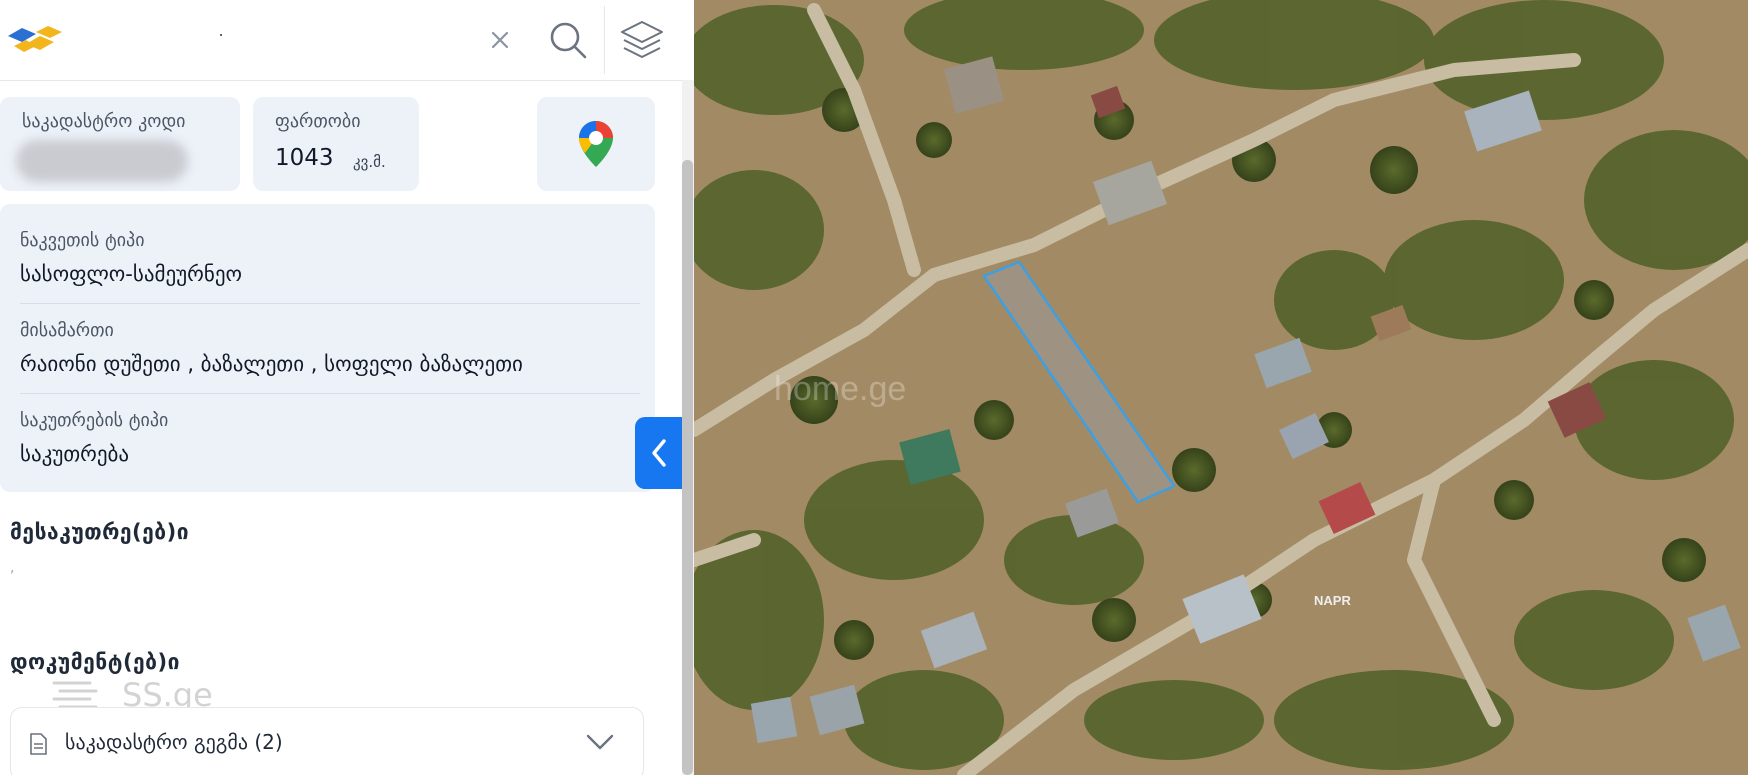 This screenshot has width=1748, height=775. Describe the element at coordinates (67, 330) in the screenshot. I see `address-label: მისამართი` at that location.